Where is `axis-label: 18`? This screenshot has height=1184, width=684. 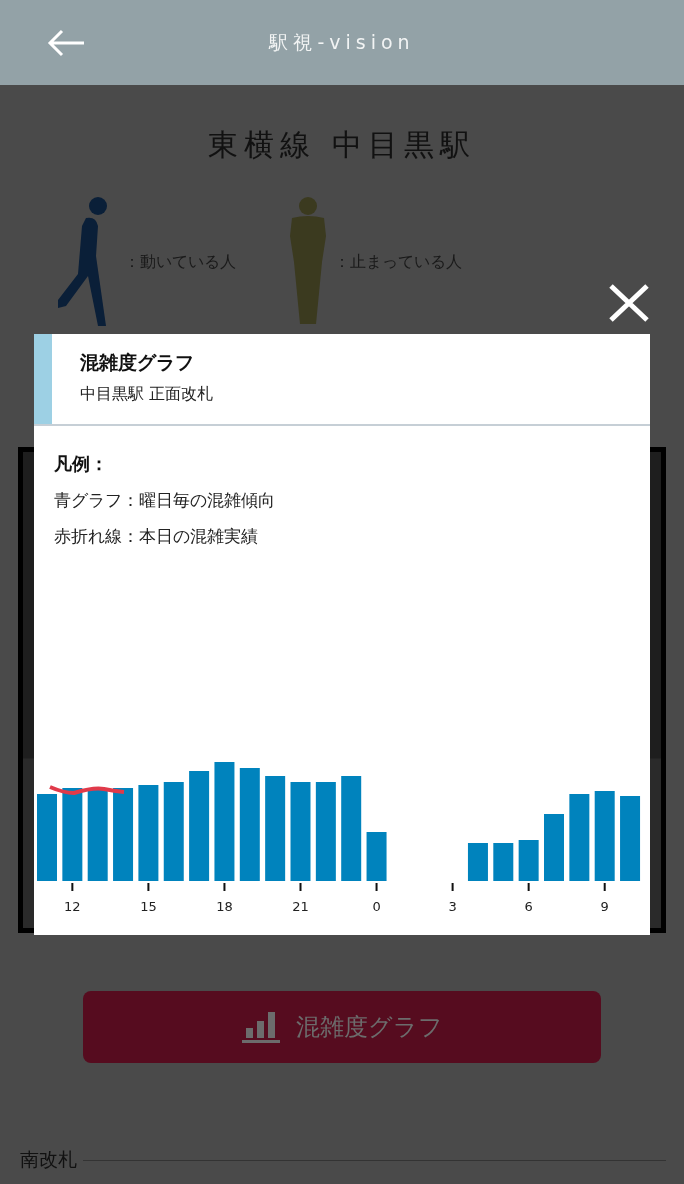
axis-label: 18 is located at coordinates (224, 906).